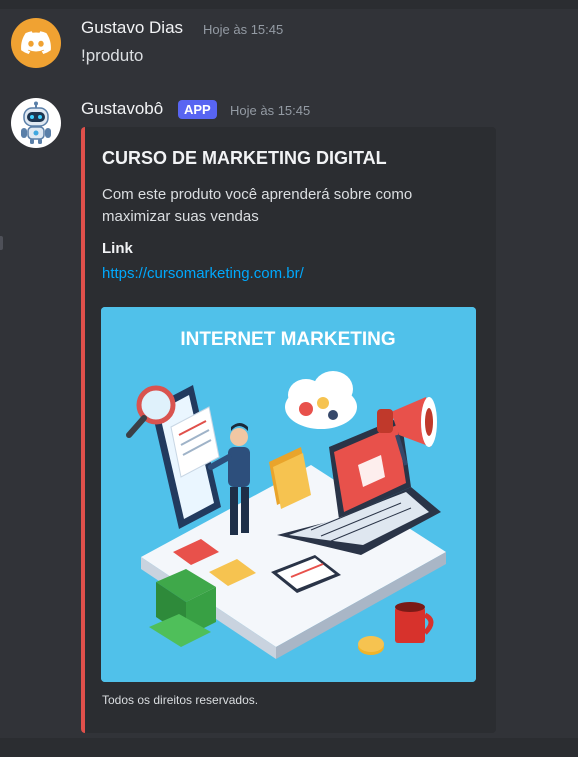 This screenshot has height=757, width=578. Describe the element at coordinates (371, 645) in the screenshot. I see `coin-icon` at that location.